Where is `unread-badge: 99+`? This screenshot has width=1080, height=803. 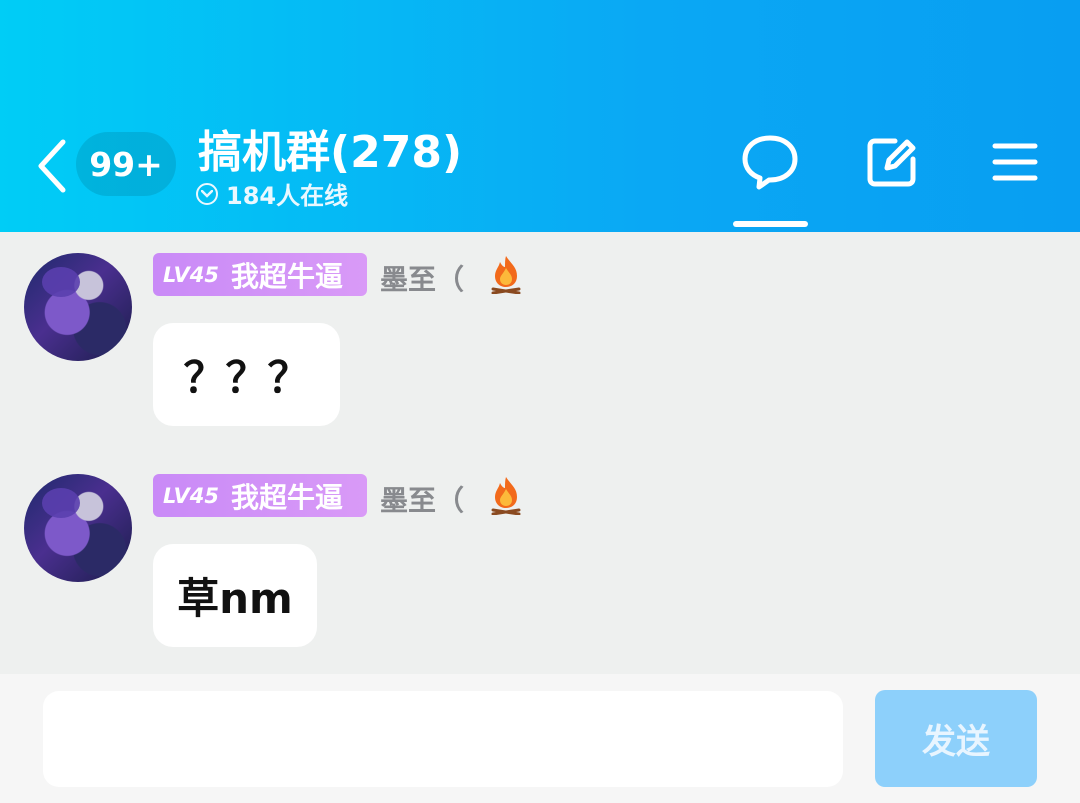 unread-badge: 99+ is located at coordinates (126, 164).